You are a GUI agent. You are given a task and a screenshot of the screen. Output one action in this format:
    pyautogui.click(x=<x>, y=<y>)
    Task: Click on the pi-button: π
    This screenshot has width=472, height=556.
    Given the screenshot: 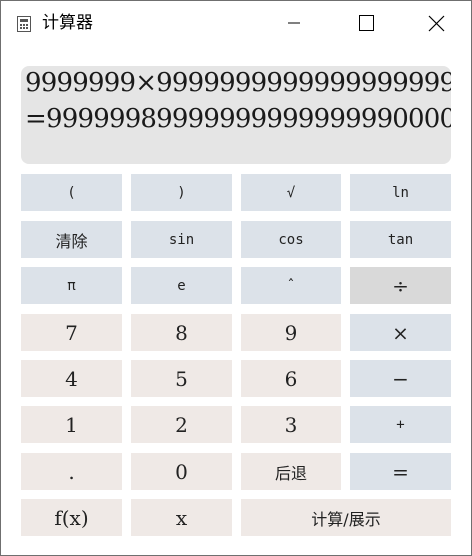 What is the action you would take?
    pyautogui.click(x=71, y=285)
    